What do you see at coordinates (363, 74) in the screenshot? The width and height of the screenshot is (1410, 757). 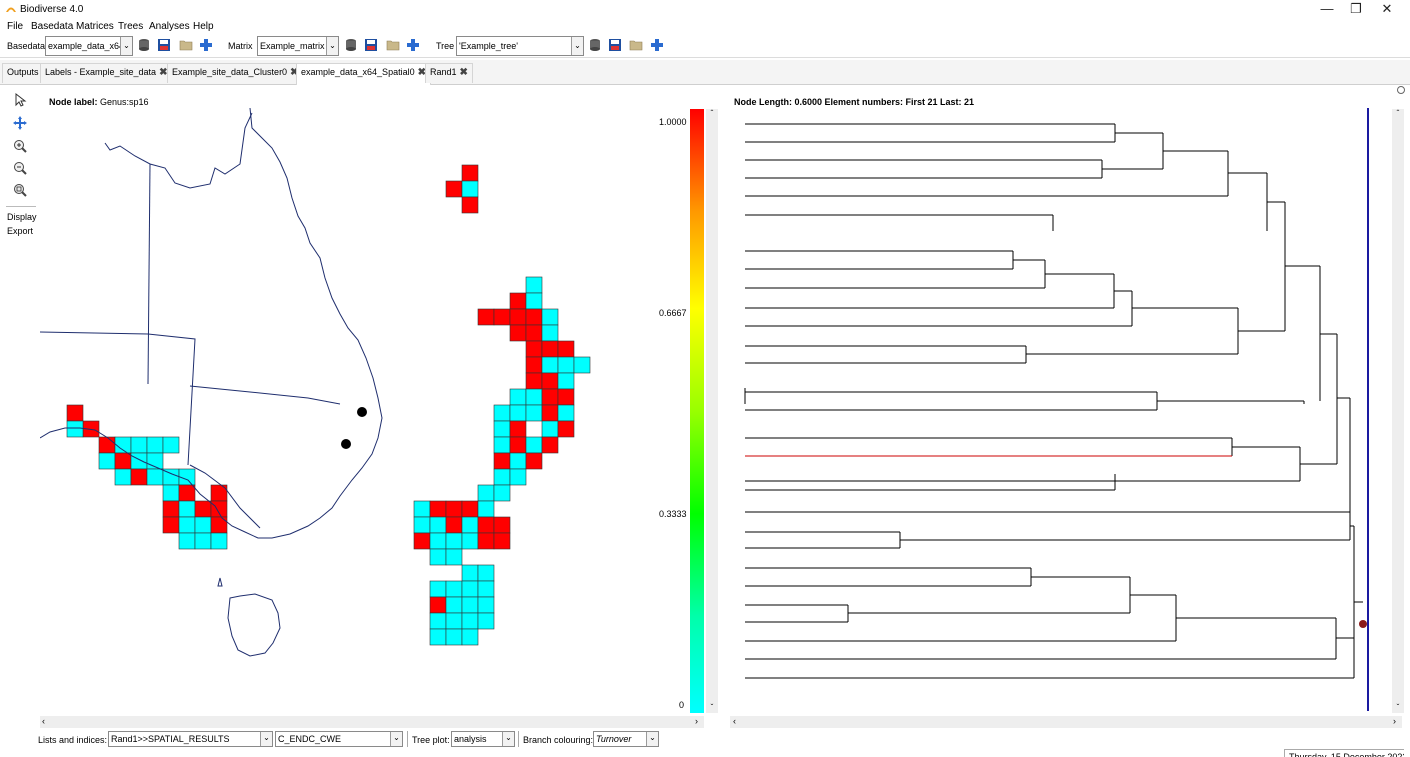 I see `tab-example-data-x64-spatial0: example_data_x64_Spatial0 ✖` at bounding box center [363, 74].